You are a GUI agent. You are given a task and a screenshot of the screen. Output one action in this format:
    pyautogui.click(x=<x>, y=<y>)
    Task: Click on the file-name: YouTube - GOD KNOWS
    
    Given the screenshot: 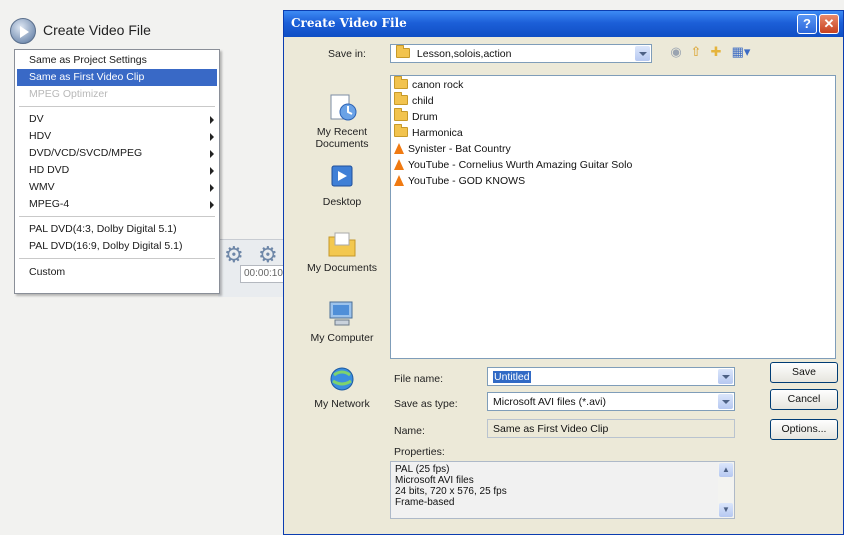 What is the action you would take?
    pyautogui.click(x=467, y=181)
    